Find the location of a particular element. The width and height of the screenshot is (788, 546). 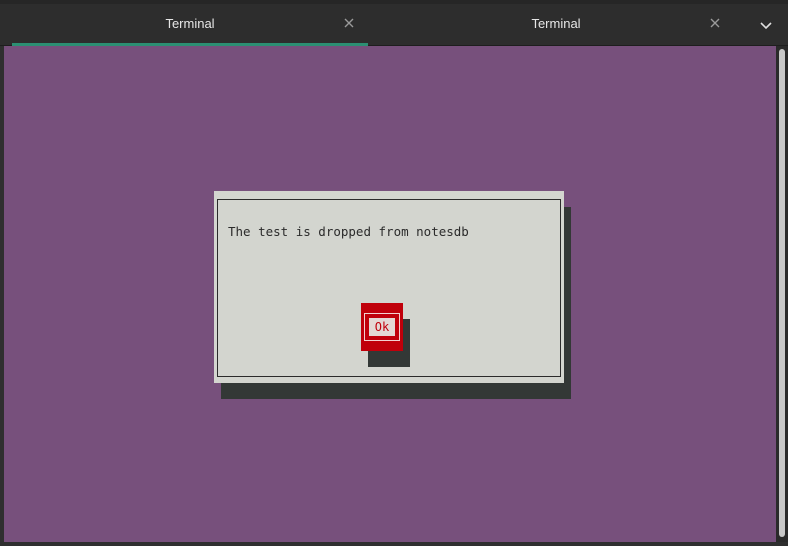

vertical-scrollbar is located at coordinates (782, 294).